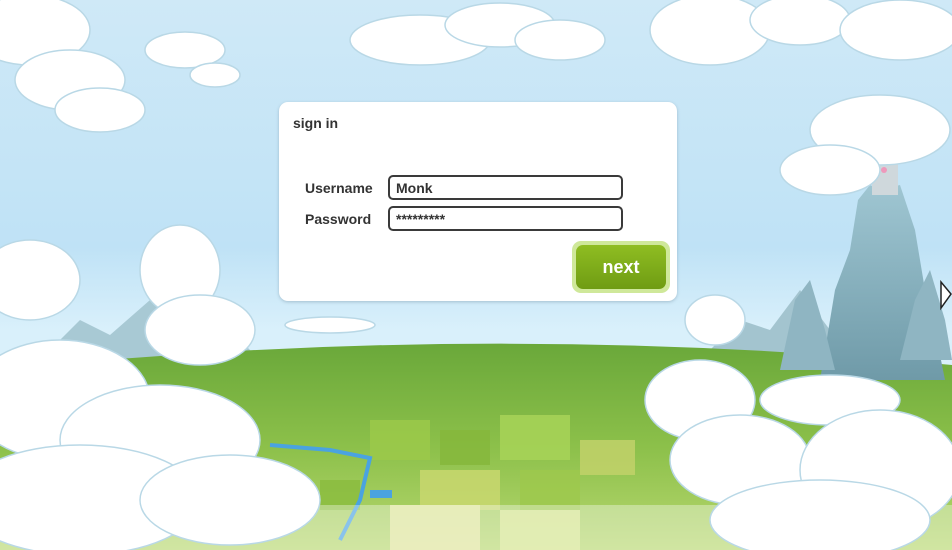  Describe the element at coordinates (338, 219) in the screenshot. I see `password-label: Password` at that location.